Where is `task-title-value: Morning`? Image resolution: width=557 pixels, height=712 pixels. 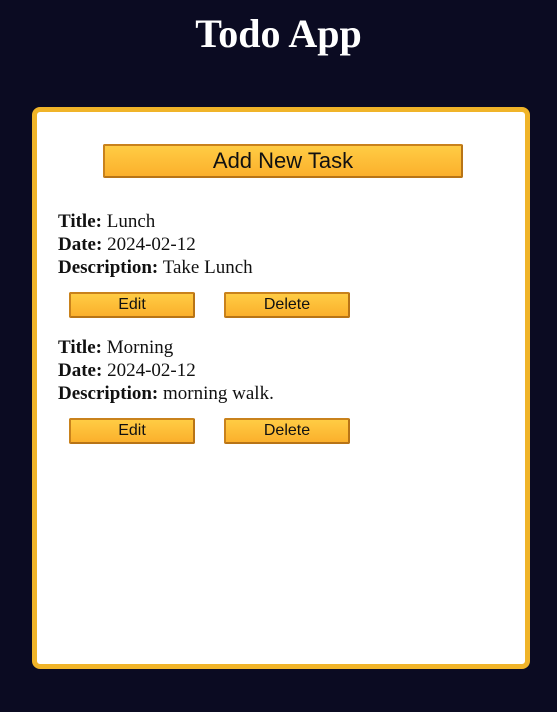 task-title-value: Morning is located at coordinates (140, 347).